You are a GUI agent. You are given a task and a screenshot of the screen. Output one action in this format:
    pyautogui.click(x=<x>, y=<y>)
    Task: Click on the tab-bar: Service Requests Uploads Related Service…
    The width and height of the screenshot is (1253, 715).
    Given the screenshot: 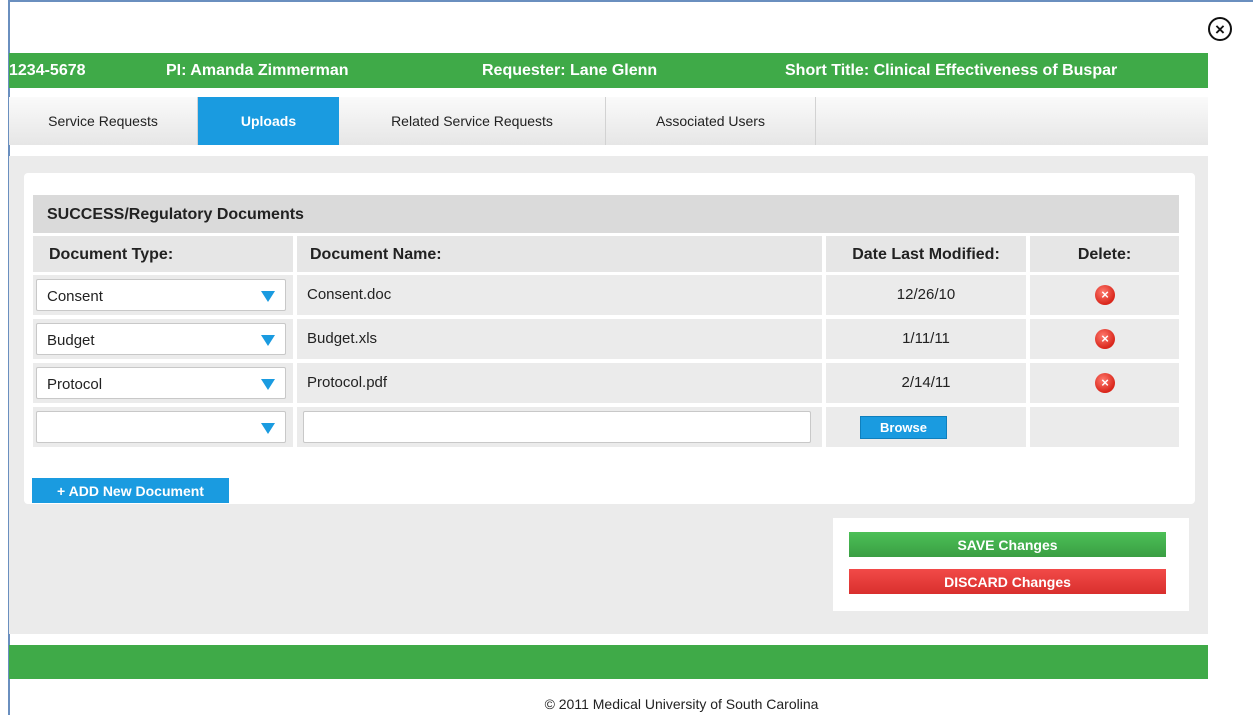 What is the action you would take?
    pyautogui.click(x=608, y=121)
    